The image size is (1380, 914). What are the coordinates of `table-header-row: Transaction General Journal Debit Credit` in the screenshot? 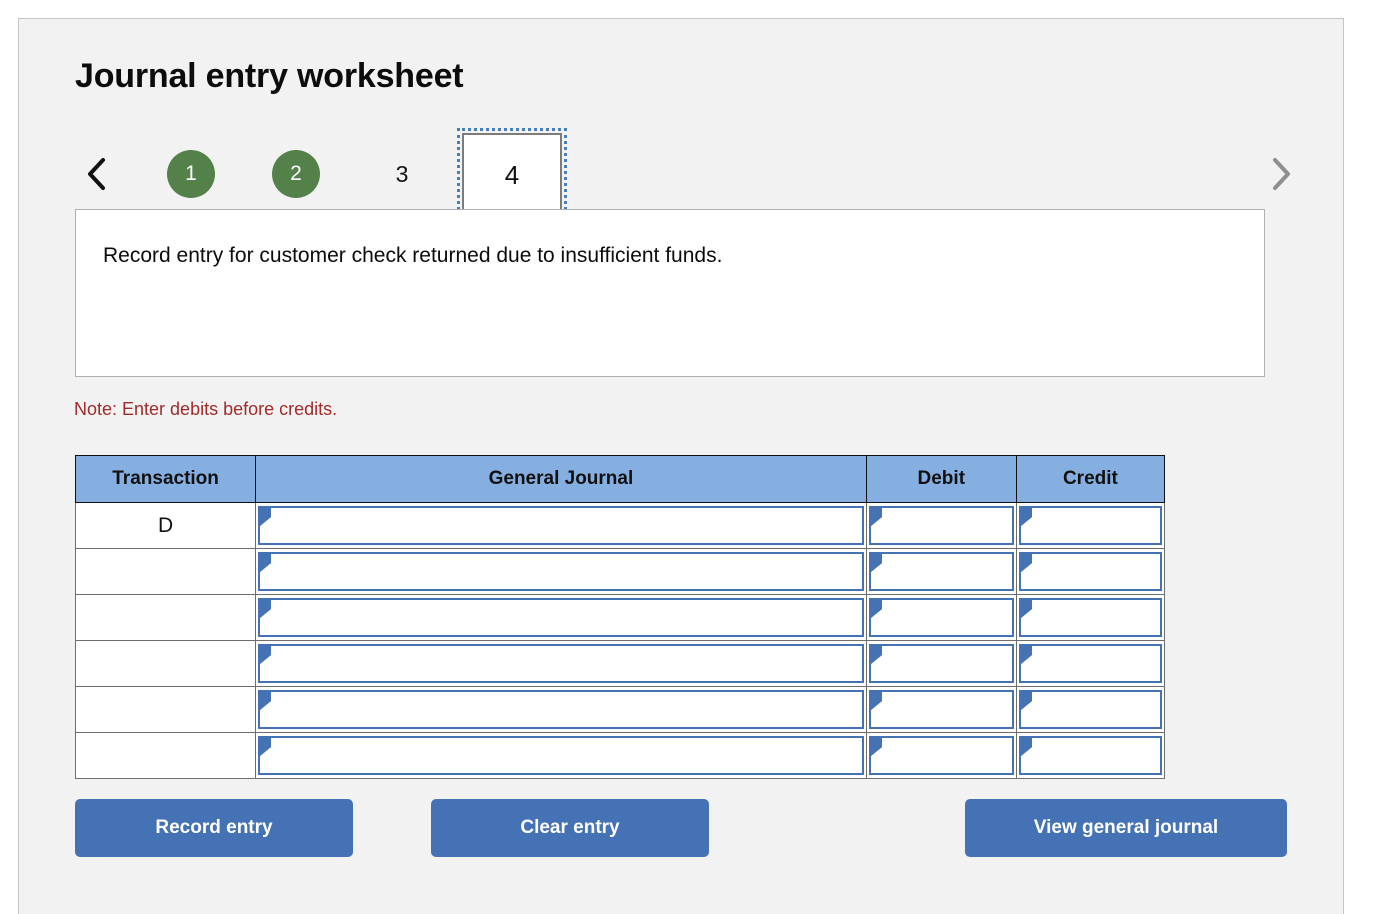 It's located at (620, 479).